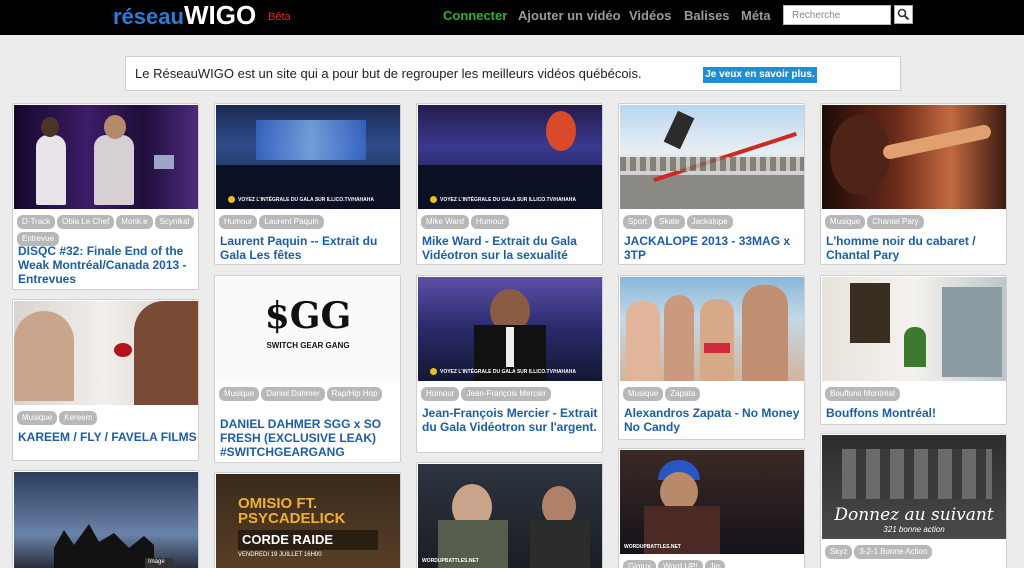  Describe the element at coordinates (279, 17) in the screenshot. I see `beta-label: Bêta` at that location.